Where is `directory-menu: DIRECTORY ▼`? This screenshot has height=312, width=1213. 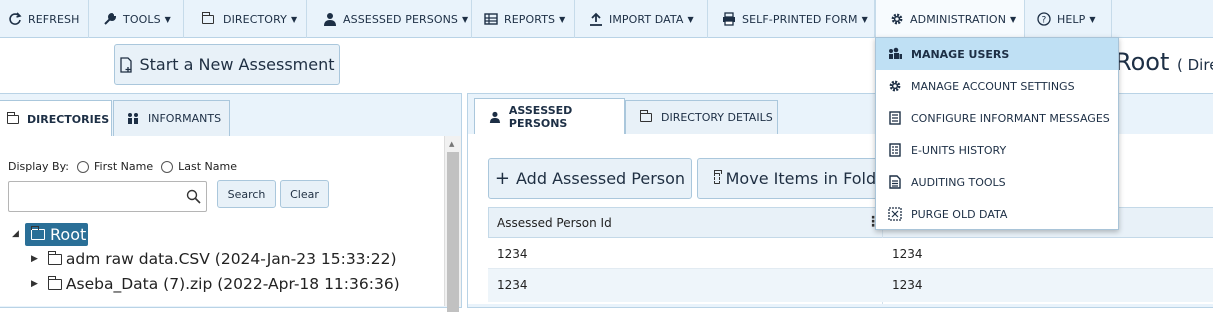
directory-menu: DIRECTORY ▼ is located at coordinates (245, 19).